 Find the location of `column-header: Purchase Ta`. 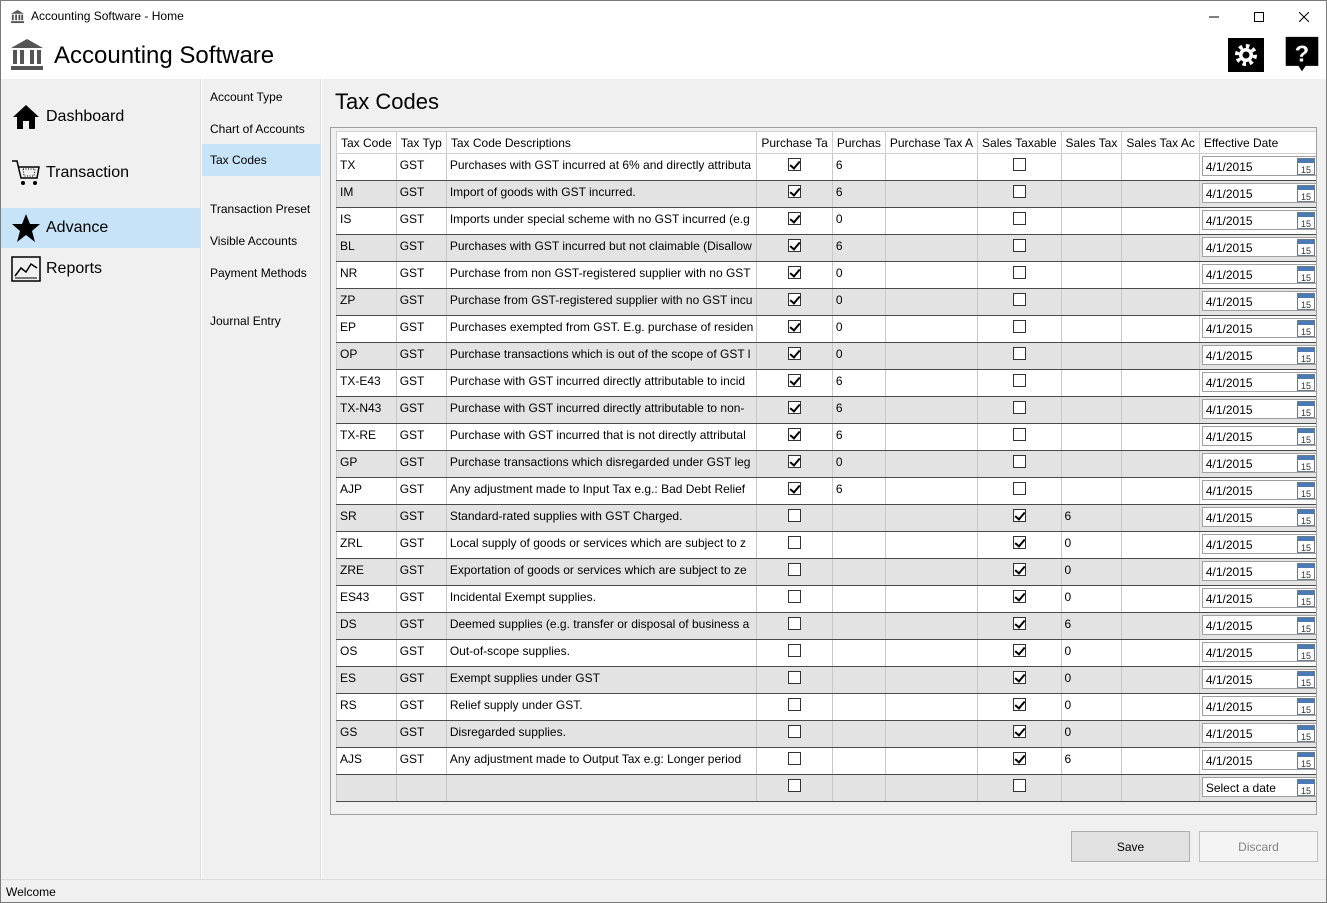

column-header: Purchase Ta is located at coordinates (794, 142).